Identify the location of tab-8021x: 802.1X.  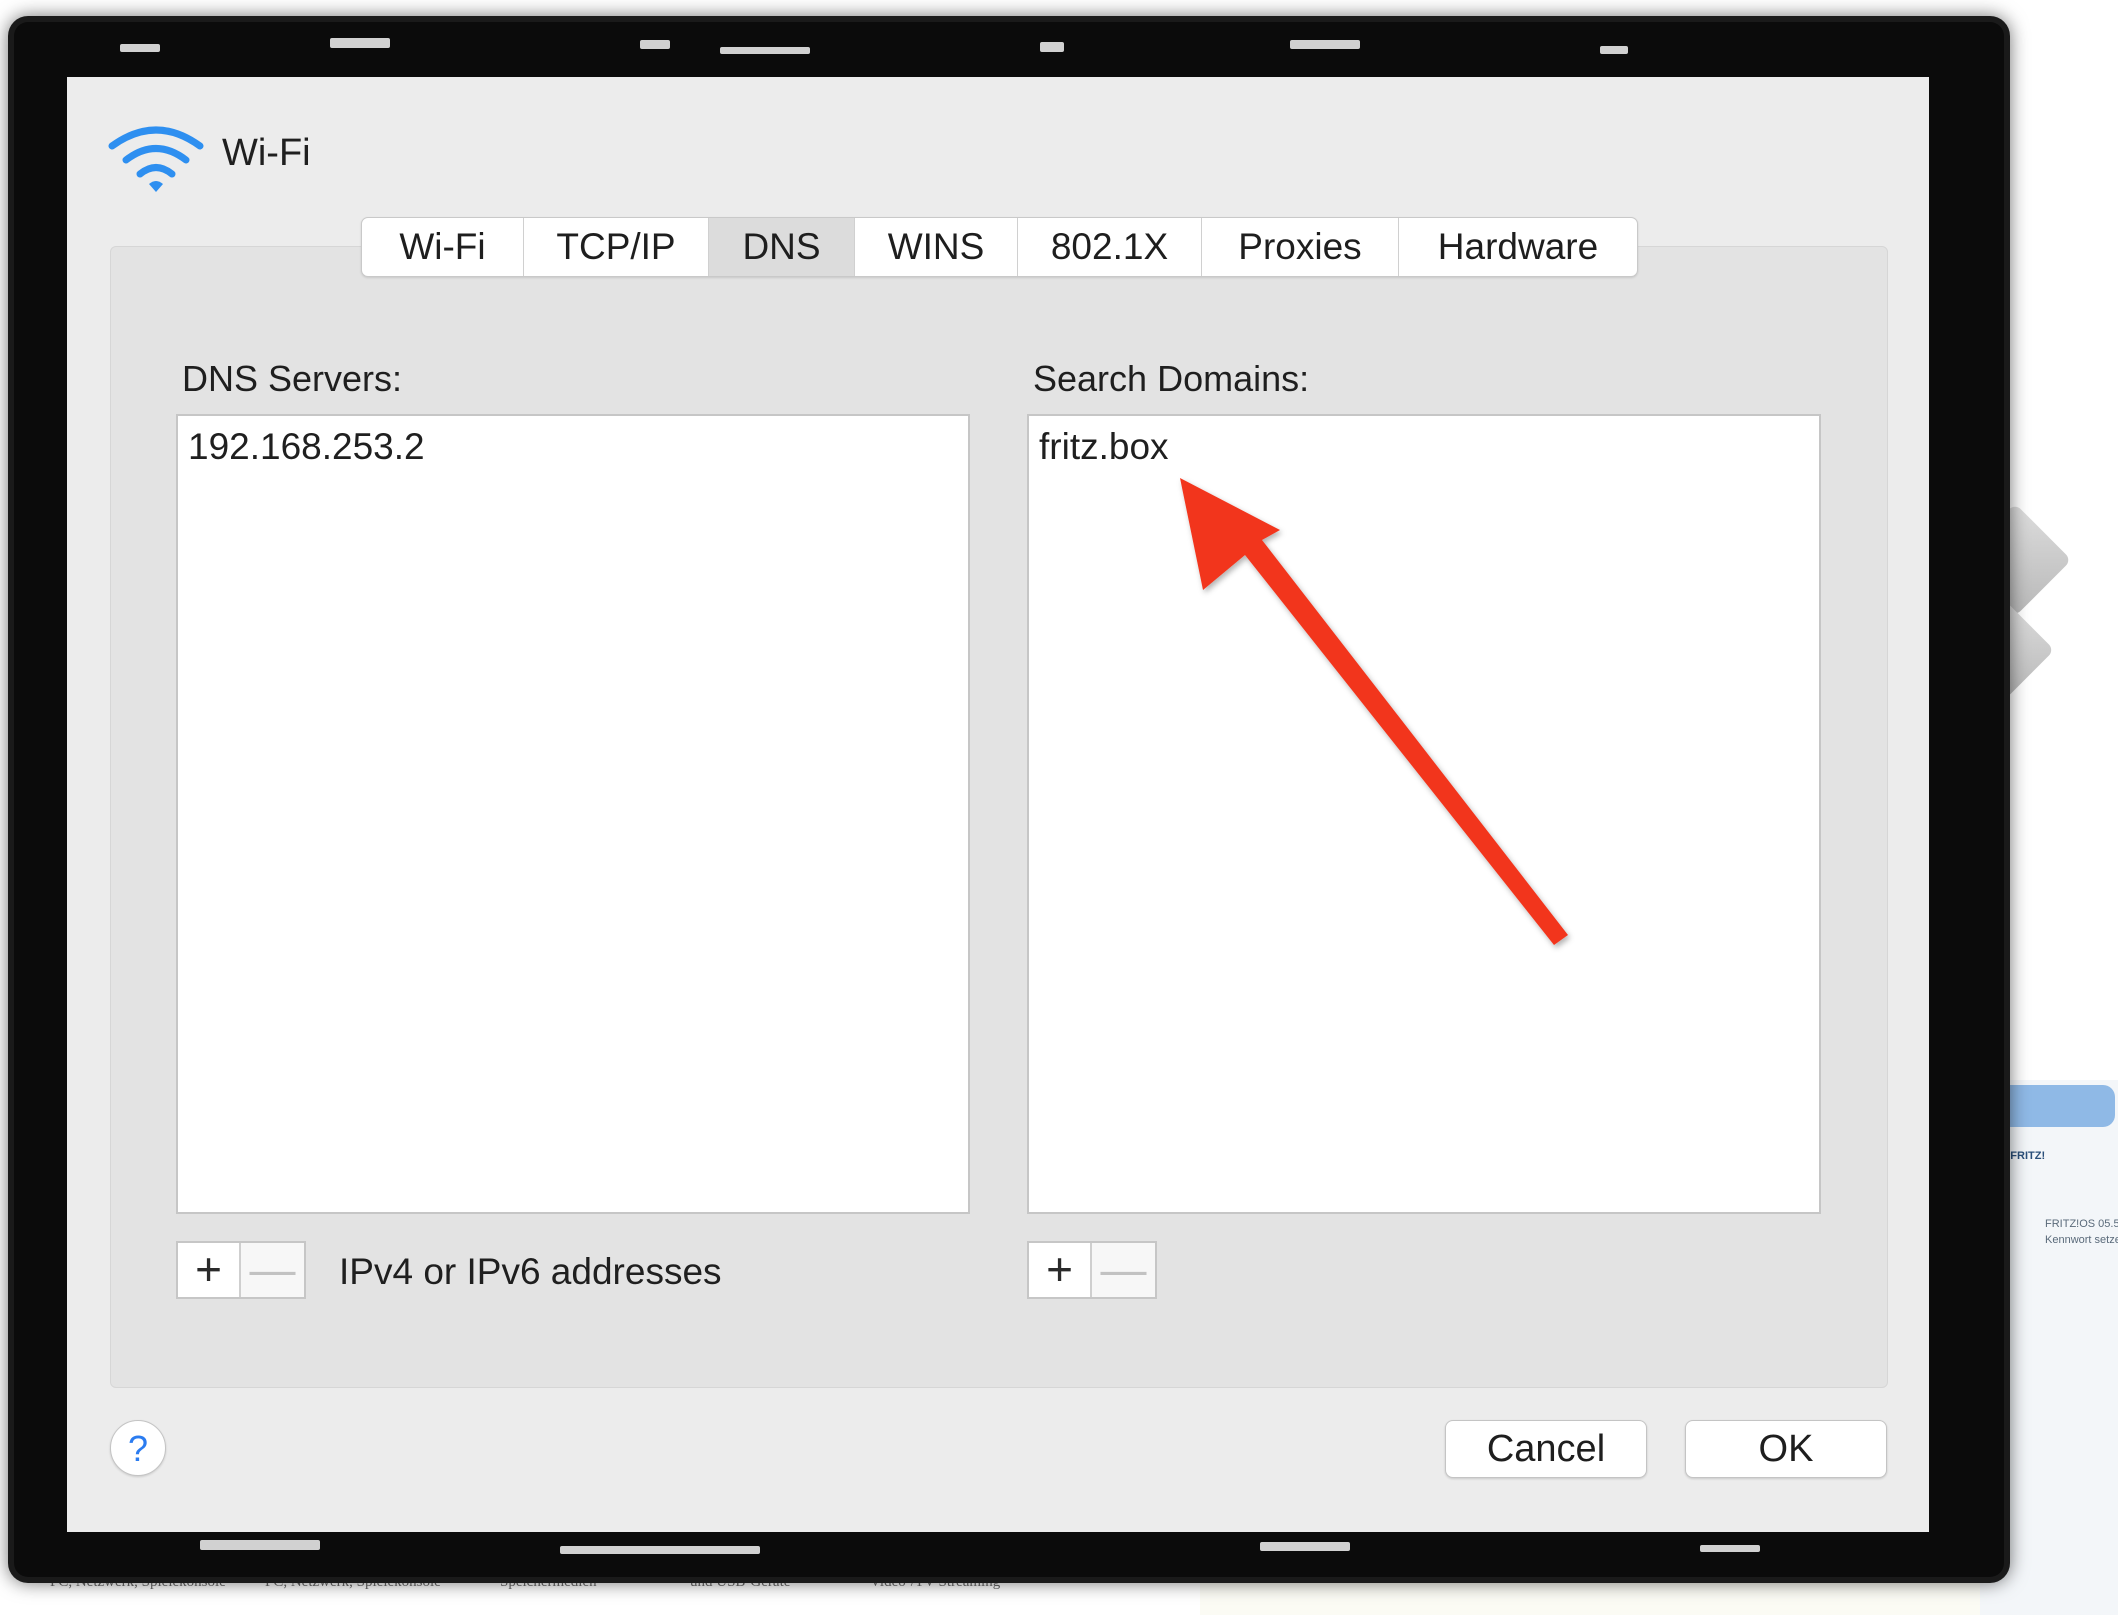
(1110, 247).